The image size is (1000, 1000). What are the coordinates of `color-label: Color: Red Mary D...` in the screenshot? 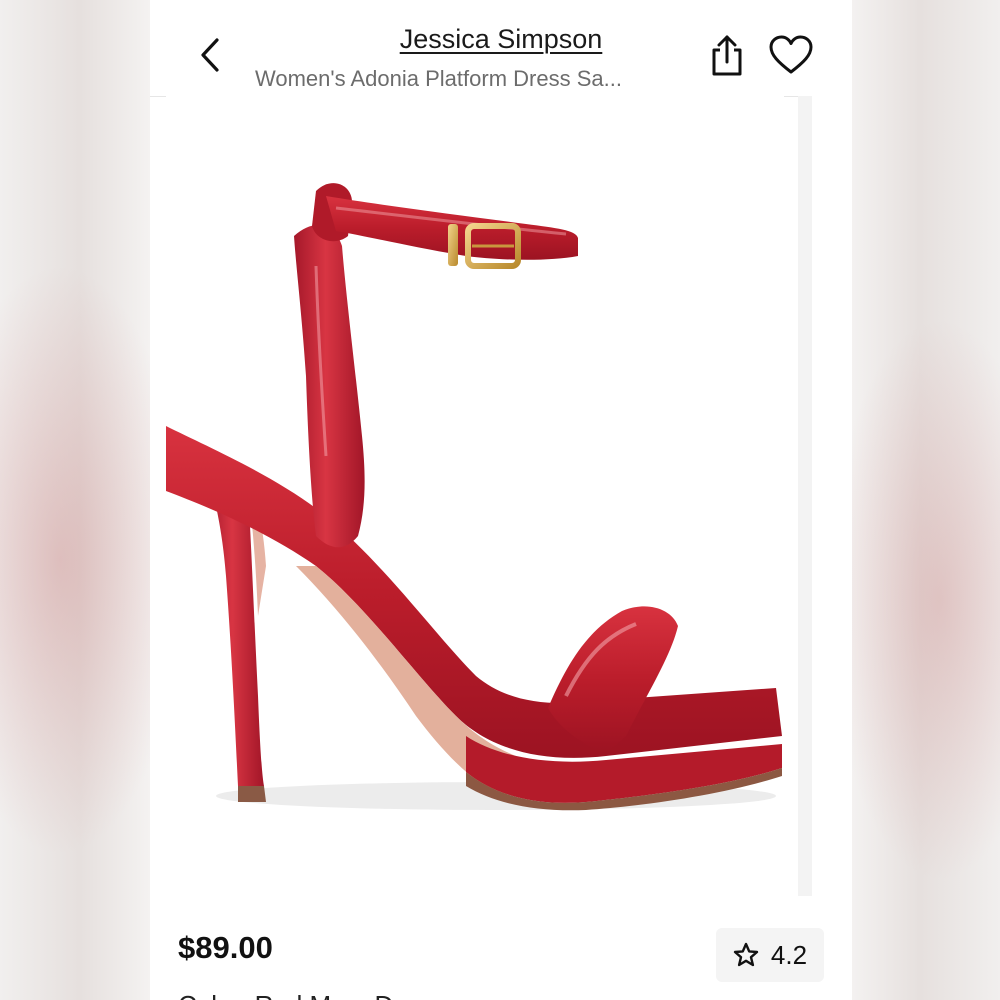 It's located at (296, 995).